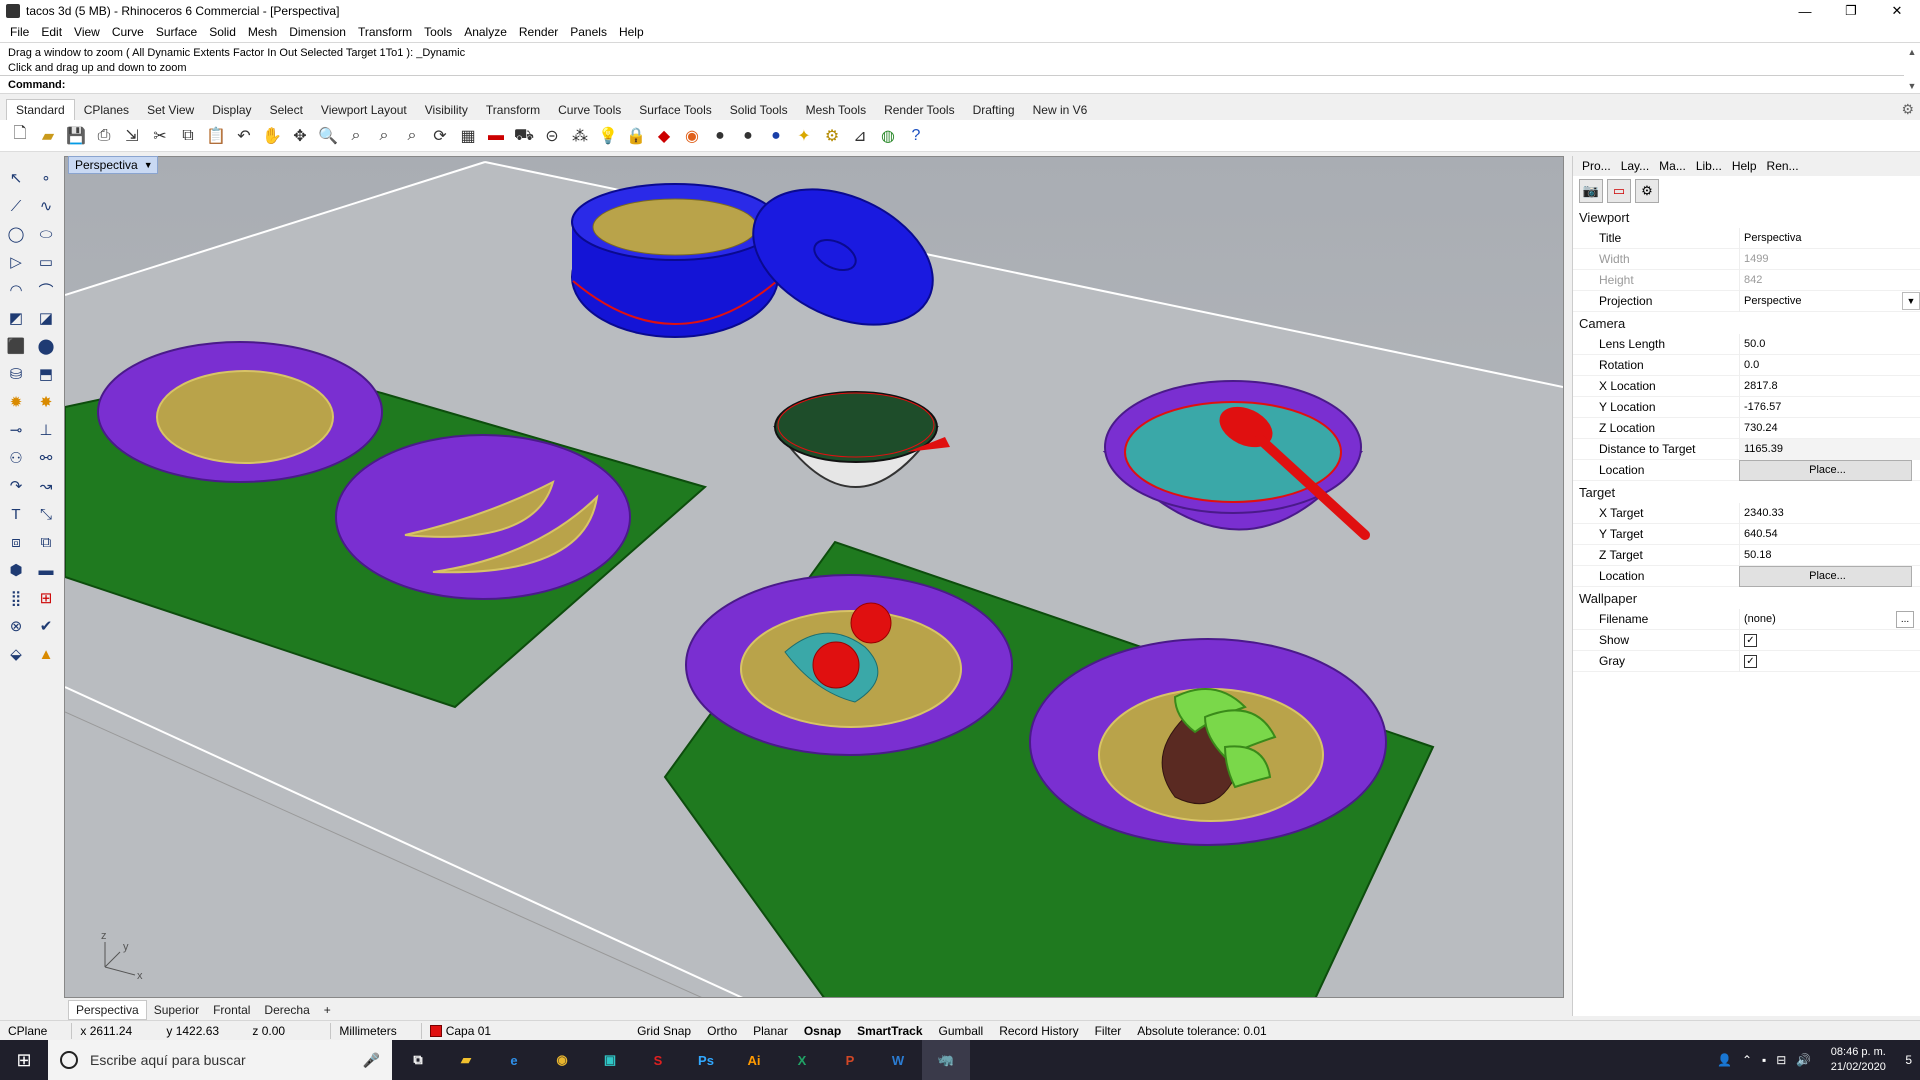  Describe the element at coordinates (1829, 555) in the screenshot. I see `z-target-field: 50.18` at that location.